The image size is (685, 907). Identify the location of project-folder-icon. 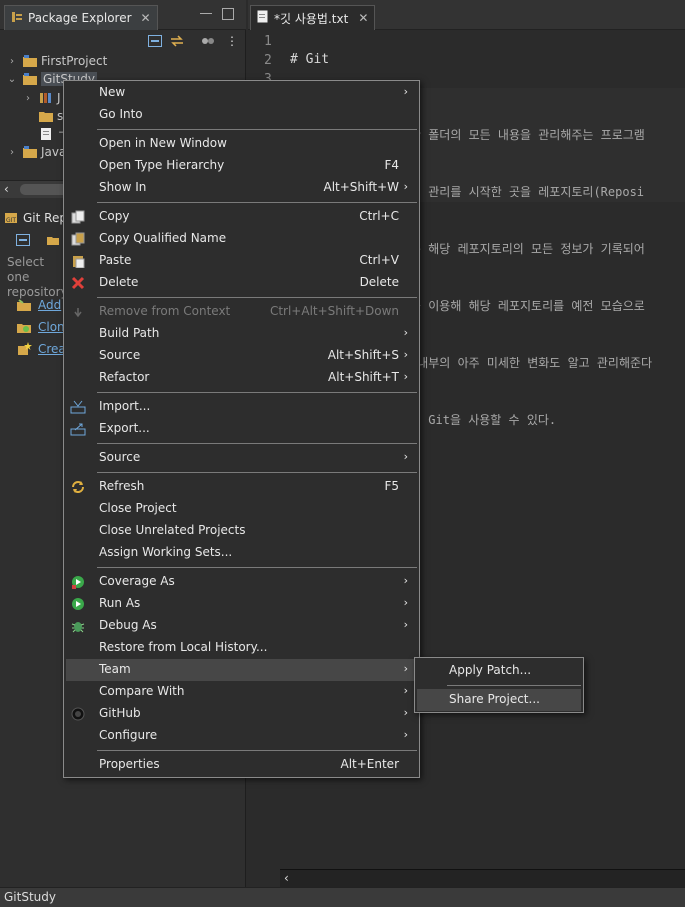
(30, 79).